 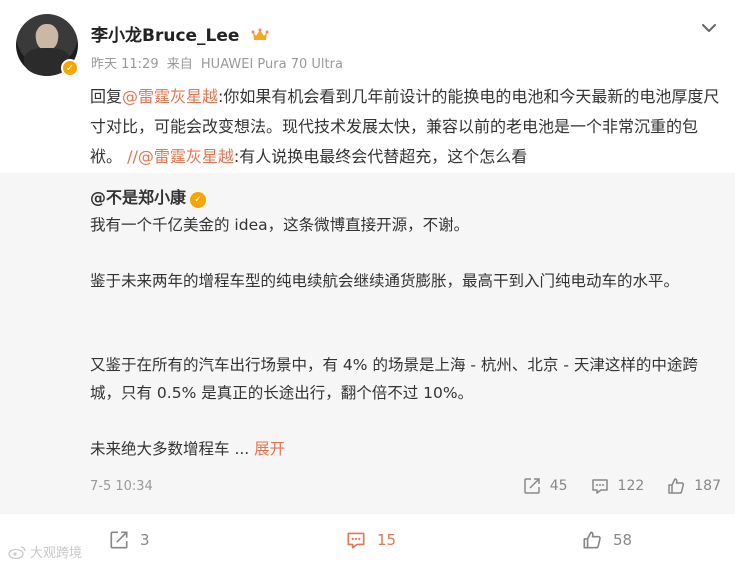 What do you see at coordinates (280, 225) in the screenshot?
I see `repost-paragraph: 我有一个千亿美金的 idea，这条微博直接开源，不谢。` at bounding box center [280, 225].